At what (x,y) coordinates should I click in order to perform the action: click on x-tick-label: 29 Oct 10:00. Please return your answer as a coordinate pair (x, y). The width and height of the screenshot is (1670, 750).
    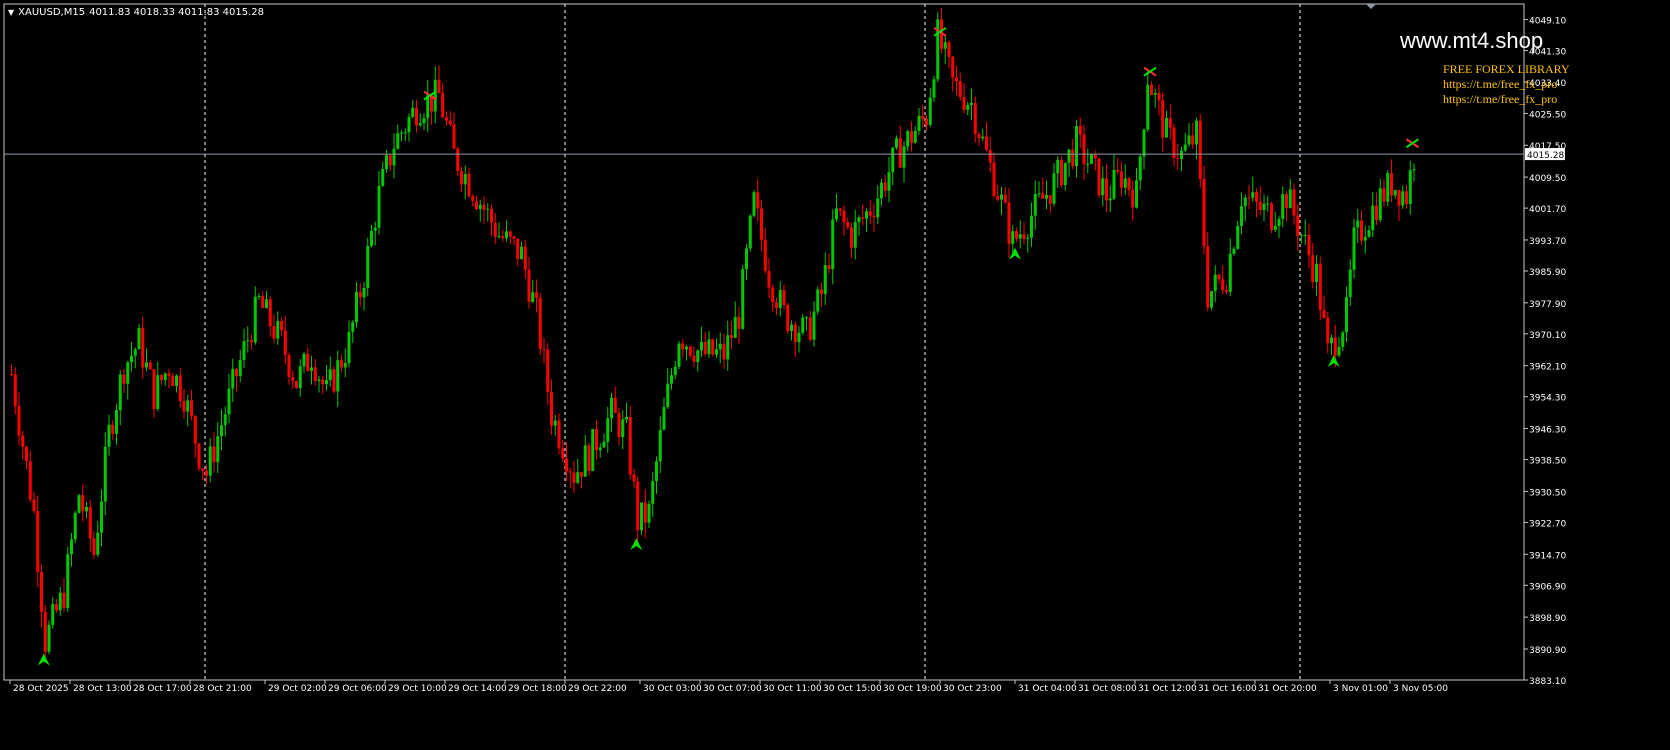
    Looking at the image, I should click on (417, 689).